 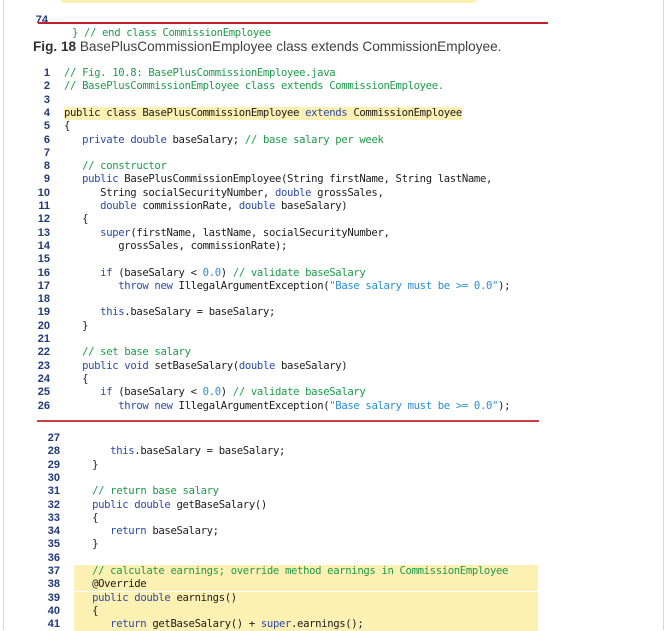 I want to click on code-token: }, so click(x=86, y=464).